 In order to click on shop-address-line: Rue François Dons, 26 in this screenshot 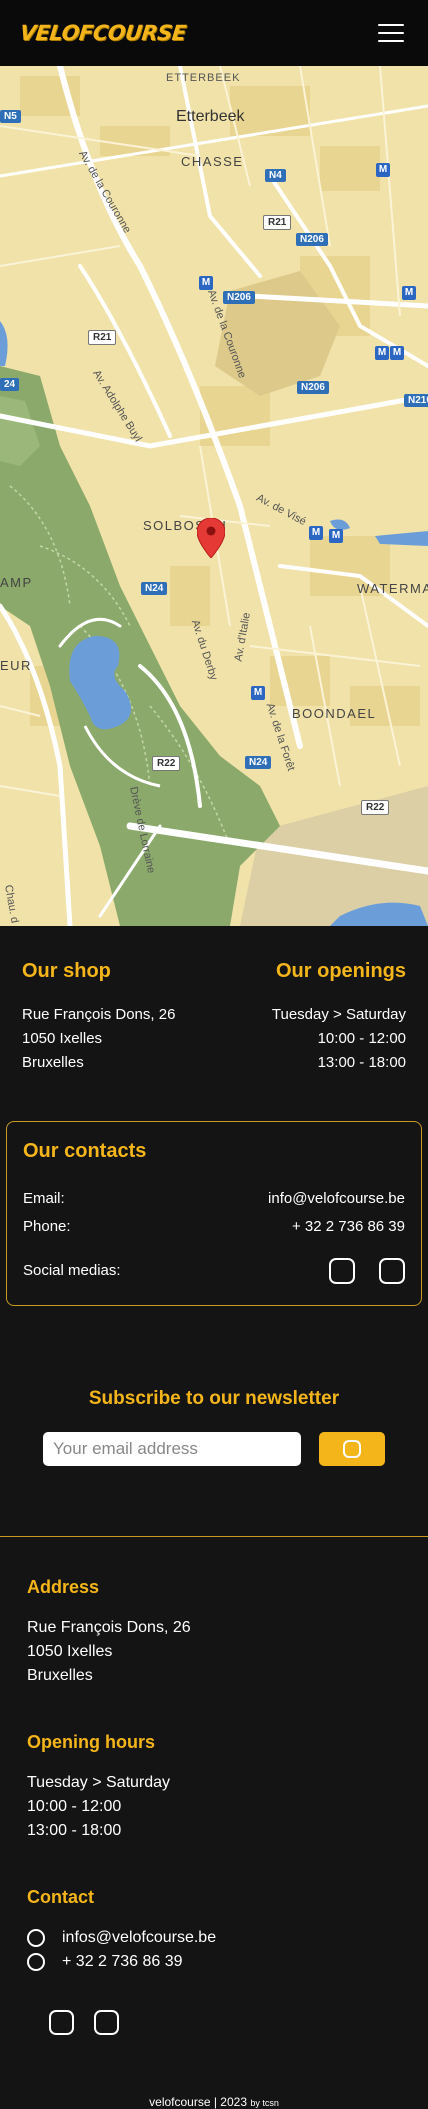, I will do `click(99, 1014)`.